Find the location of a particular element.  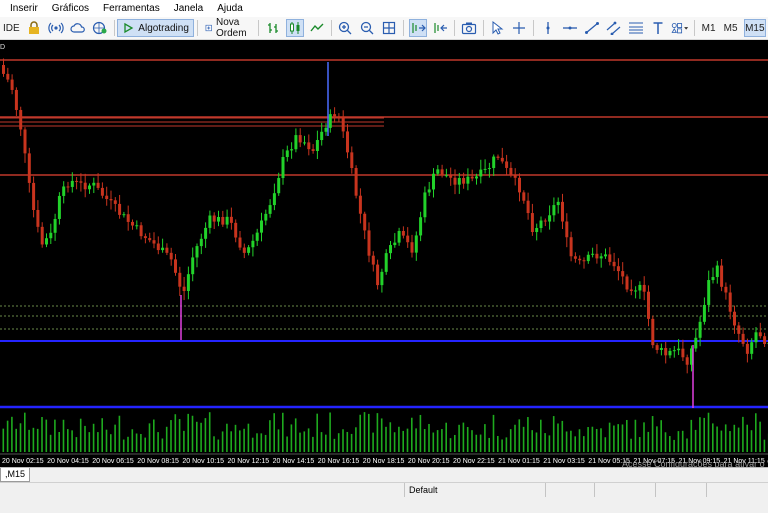

screenshot-camera-icon is located at coordinates (469, 28).